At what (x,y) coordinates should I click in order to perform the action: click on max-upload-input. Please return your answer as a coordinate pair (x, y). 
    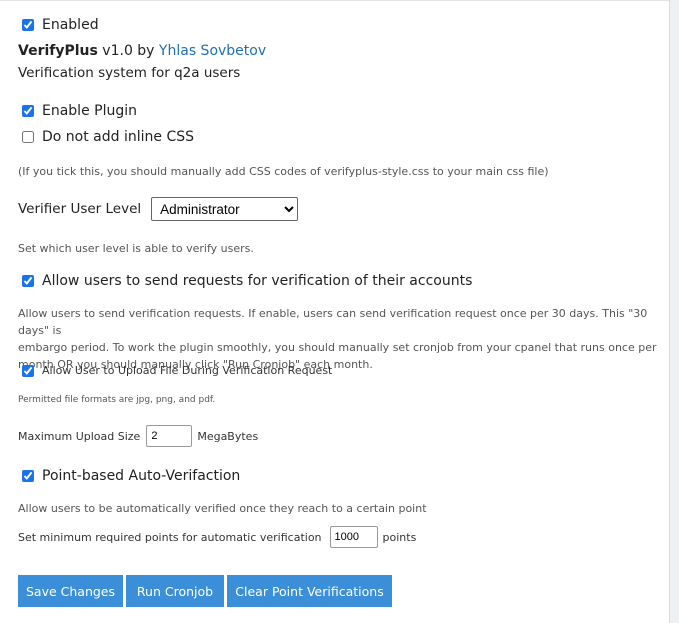
    Looking at the image, I should click on (169, 436).